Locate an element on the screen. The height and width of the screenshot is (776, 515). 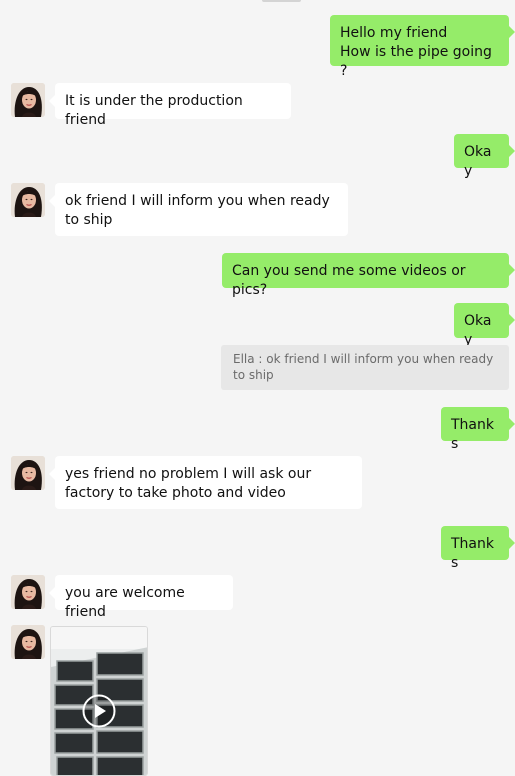
message-bubble-outgoing: Can you send me some videos or pics? is located at coordinates (368, 275).